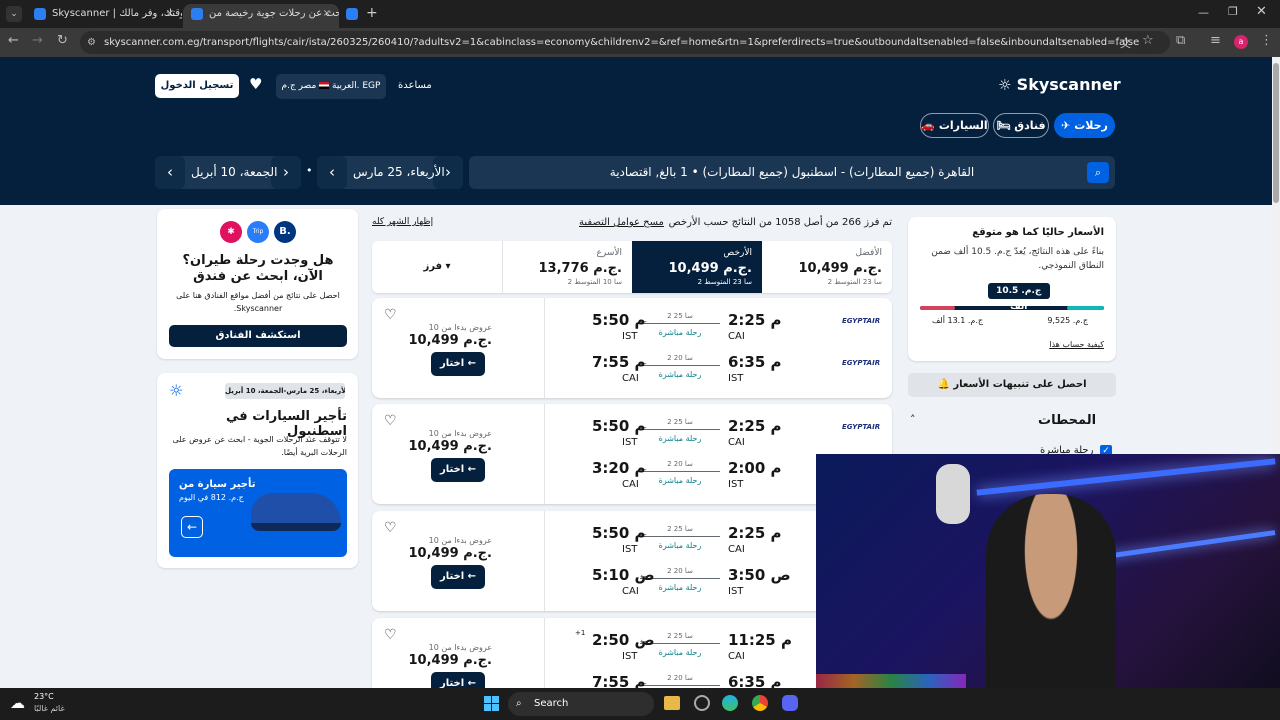  What do you see at coordinates (1012, 385) in the screenshot?
I see `price-alerts-button: 🔔 احصل على تنبيهات الأسعار` at bounding box center [1012, 385].